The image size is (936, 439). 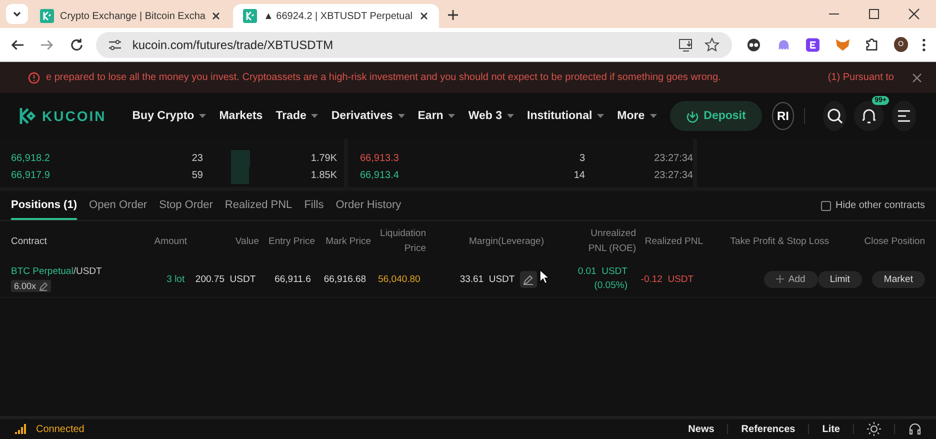 What do you see at coordinates (118, 205) in the screenshot?
I see `positions-tab: Open Order` at bounding box center [118, 205].